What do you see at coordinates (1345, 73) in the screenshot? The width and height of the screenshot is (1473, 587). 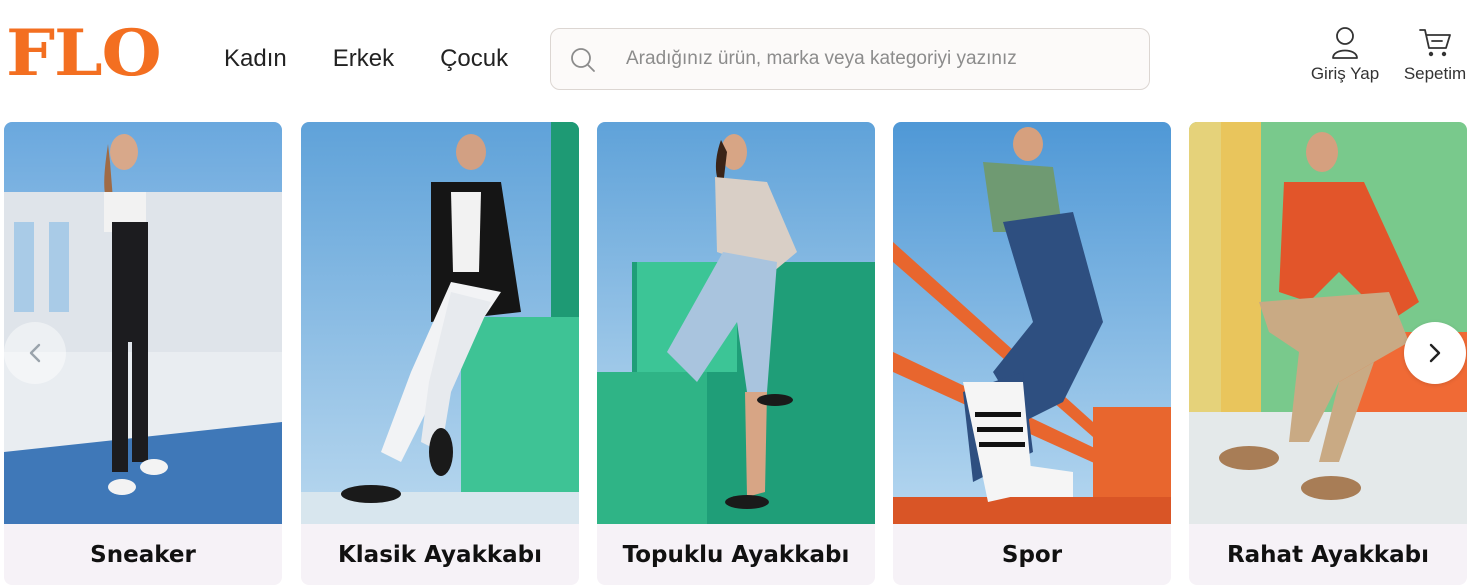 I see `login-label: Giriş Yap` at bounding box center [1345, 73].